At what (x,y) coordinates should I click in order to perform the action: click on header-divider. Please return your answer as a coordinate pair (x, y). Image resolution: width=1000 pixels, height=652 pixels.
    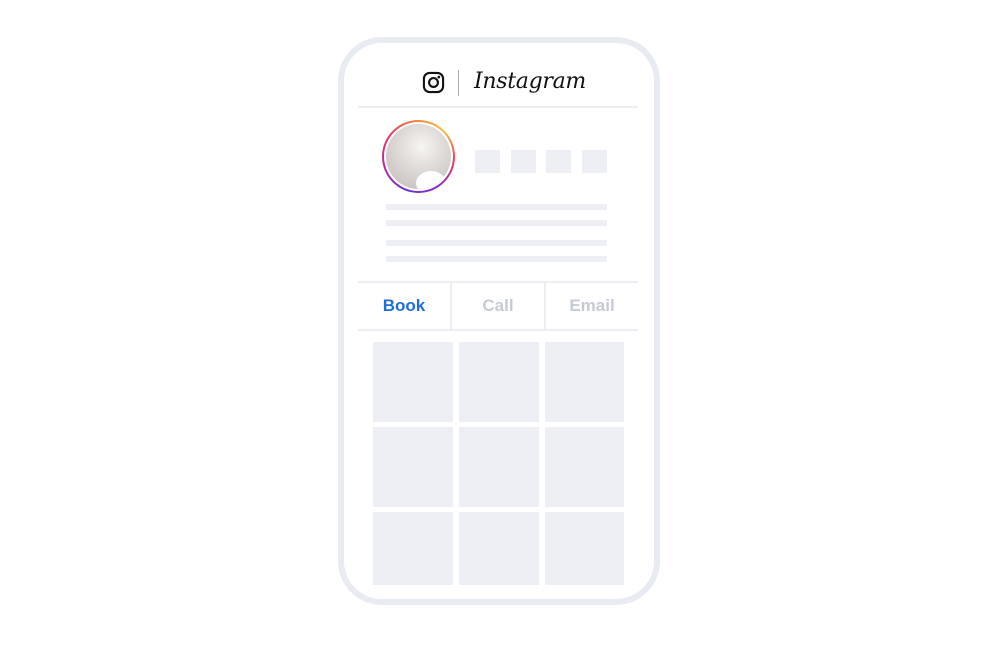
    Looking at the image, I should click on (458, 83).